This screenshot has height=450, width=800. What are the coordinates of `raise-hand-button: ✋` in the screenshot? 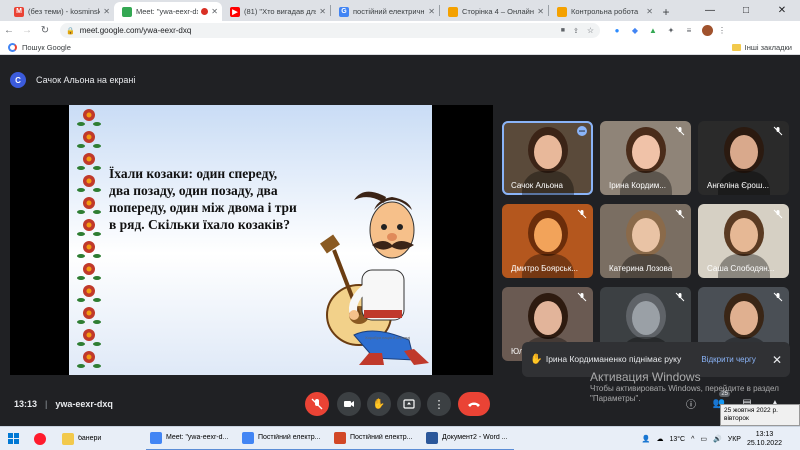 It's located at (379, 404).